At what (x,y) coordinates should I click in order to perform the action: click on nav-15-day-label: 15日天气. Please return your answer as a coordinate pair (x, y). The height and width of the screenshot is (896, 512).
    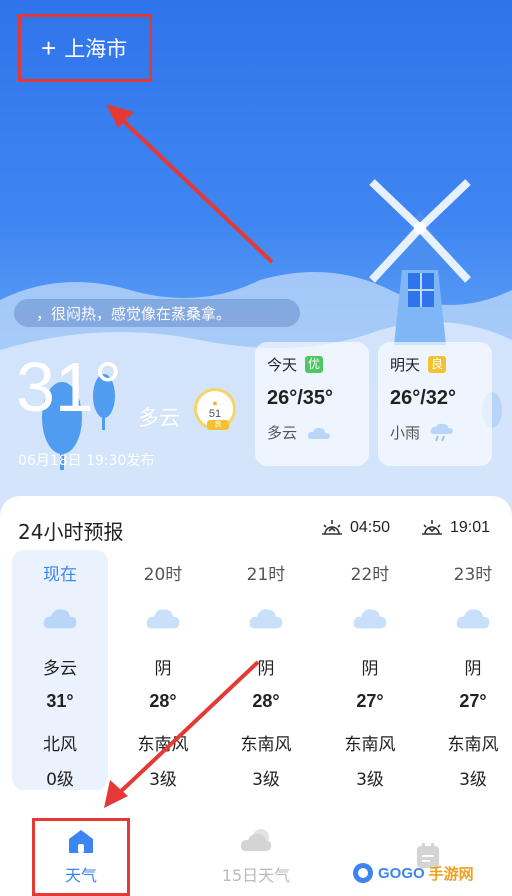
    Looking at the image, I should click on (256, 875).